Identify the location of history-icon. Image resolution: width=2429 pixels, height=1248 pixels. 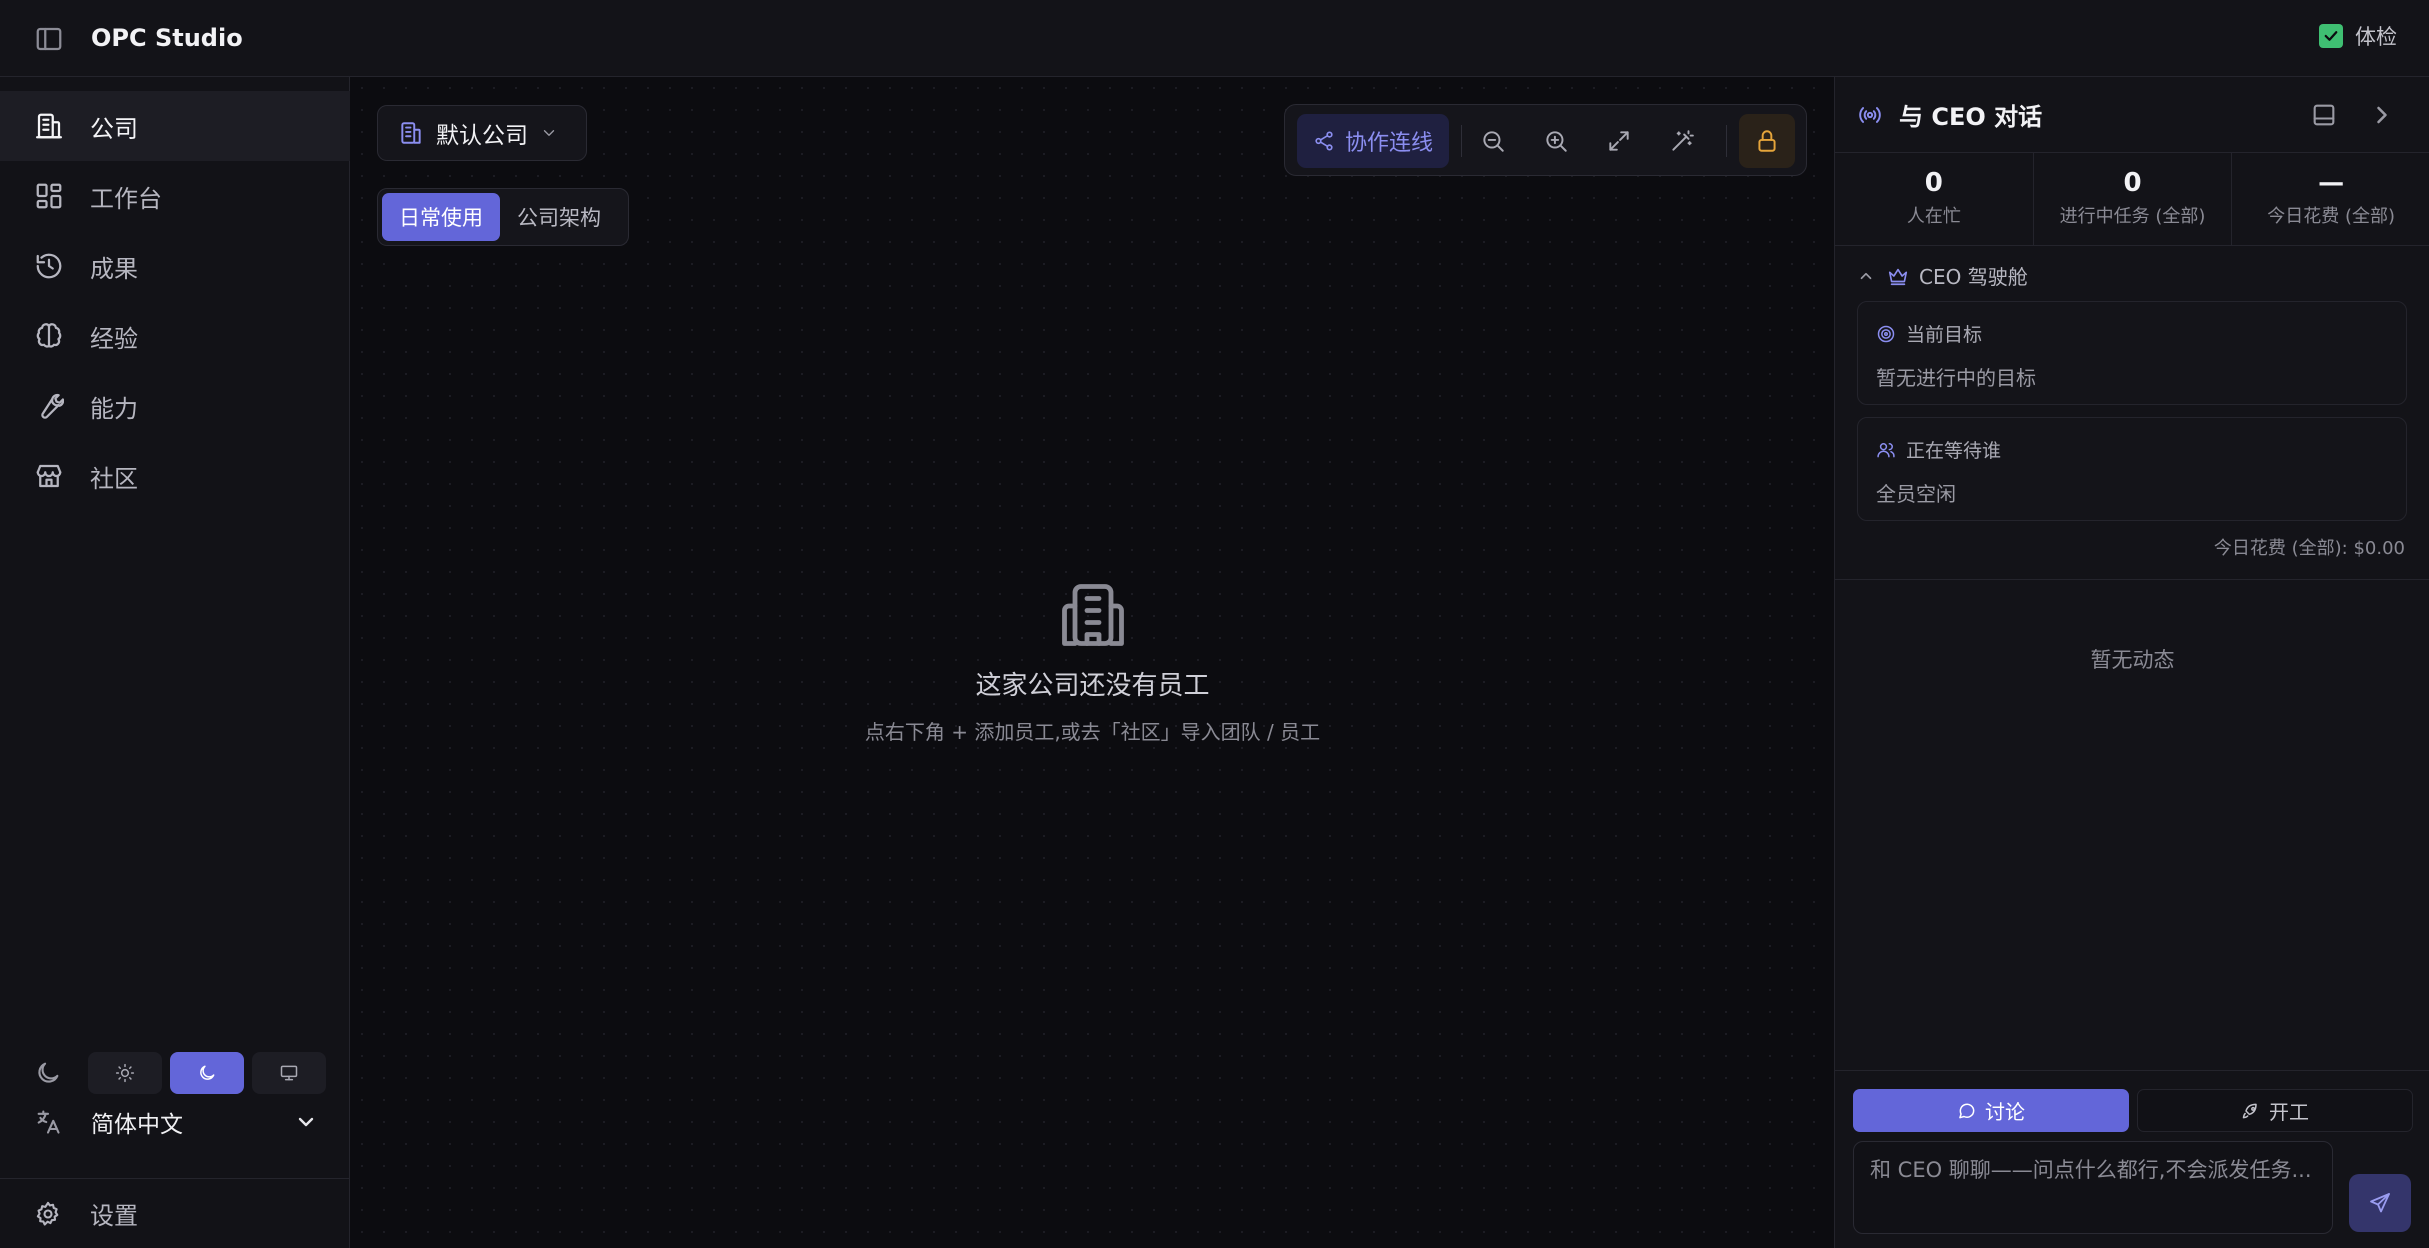
(49, 266).